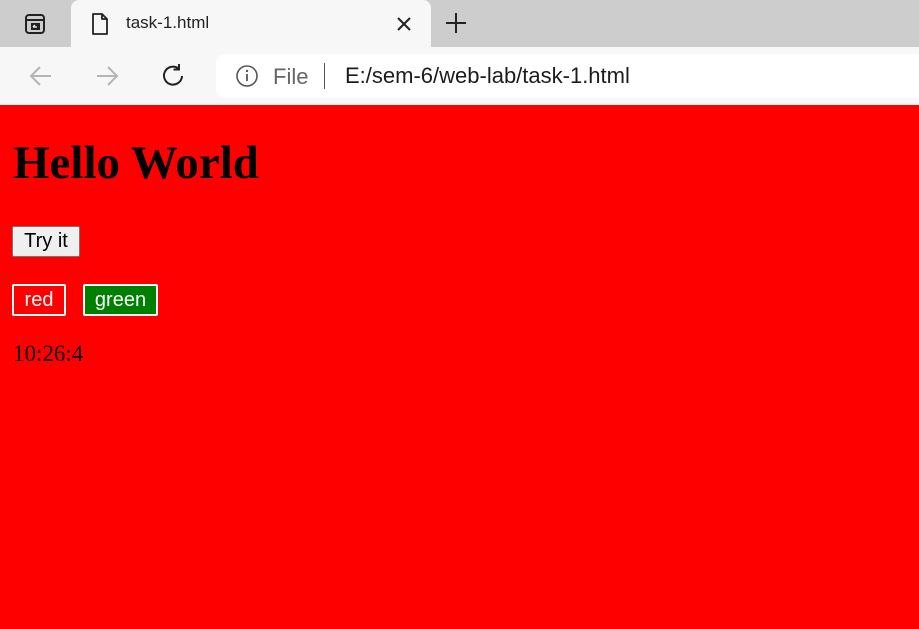 The image size is (919, 629). What do you see at coordinates (247, 76) in the screenshot?
I see `info-icon` at bounding box center [247, 76].